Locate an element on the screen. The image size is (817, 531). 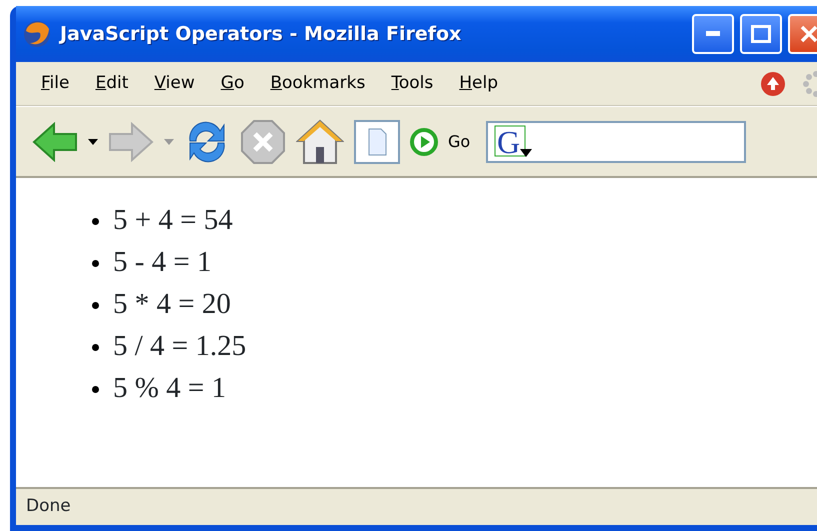
minimize-icon is located at coordinates (713, 34).